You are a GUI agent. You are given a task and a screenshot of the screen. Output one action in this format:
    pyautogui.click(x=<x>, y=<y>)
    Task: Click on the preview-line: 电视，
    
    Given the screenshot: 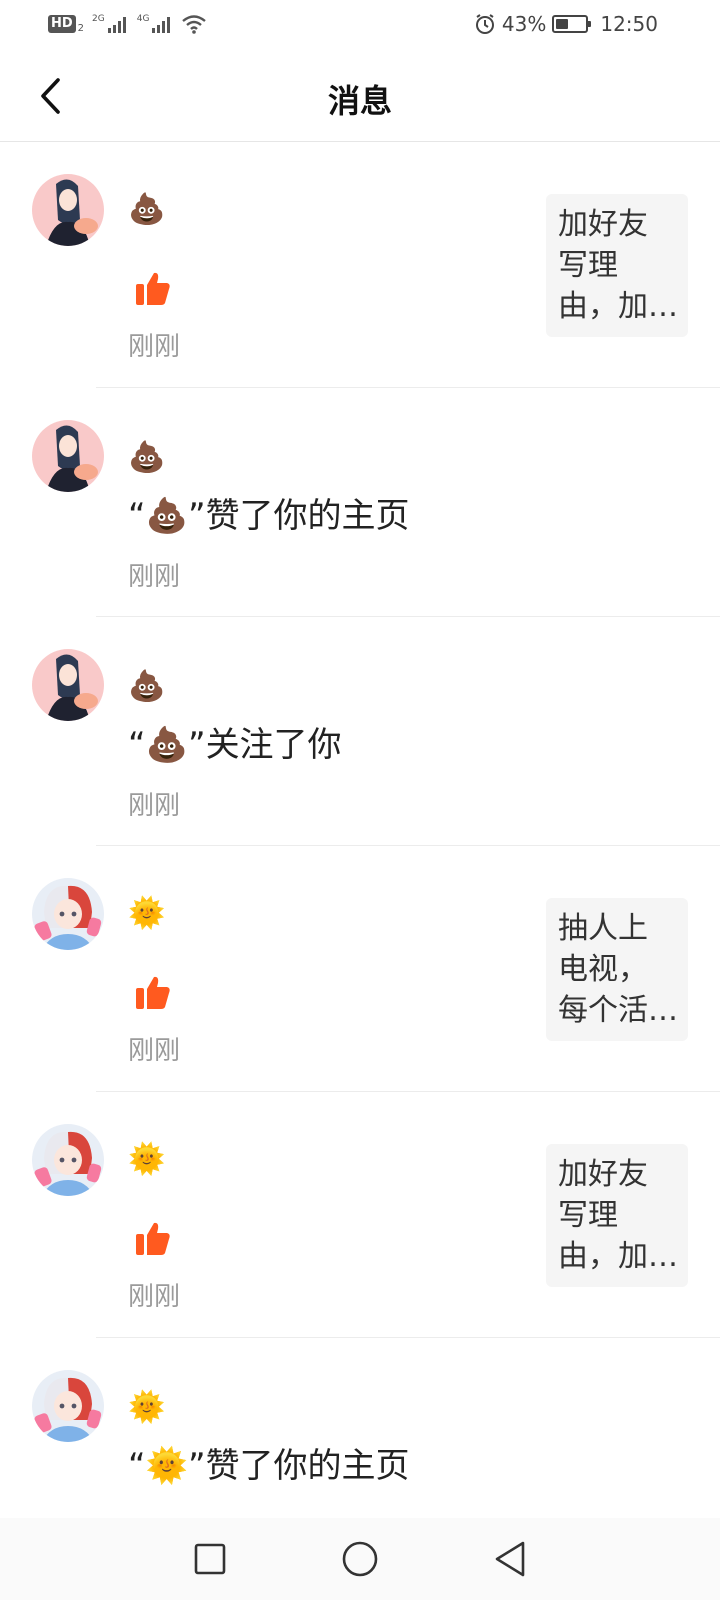 What is the action you would take?
    pyautogui.click(x=603, y=969)
    